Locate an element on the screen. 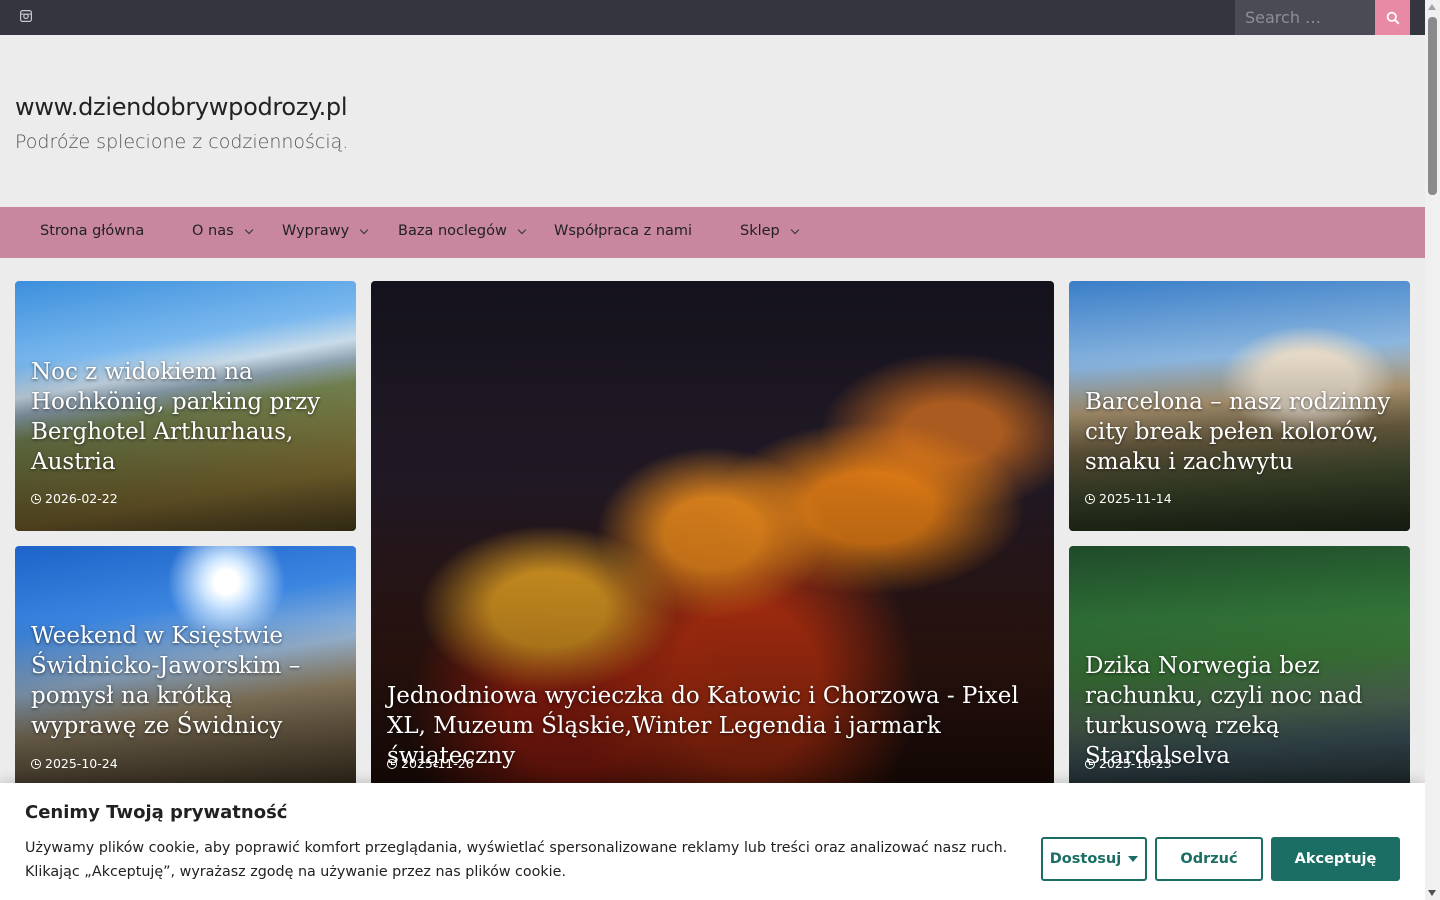  magnifier-icon is located at coordinates (1393, 18).